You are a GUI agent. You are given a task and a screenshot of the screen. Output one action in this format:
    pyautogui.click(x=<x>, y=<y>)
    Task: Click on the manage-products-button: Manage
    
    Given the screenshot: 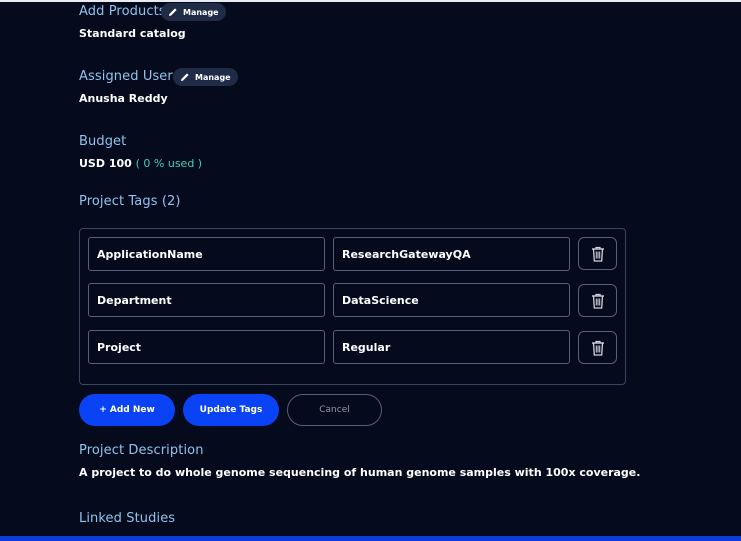 What is the action you would take?
    pyautogui.click(x=193, y=12)
    